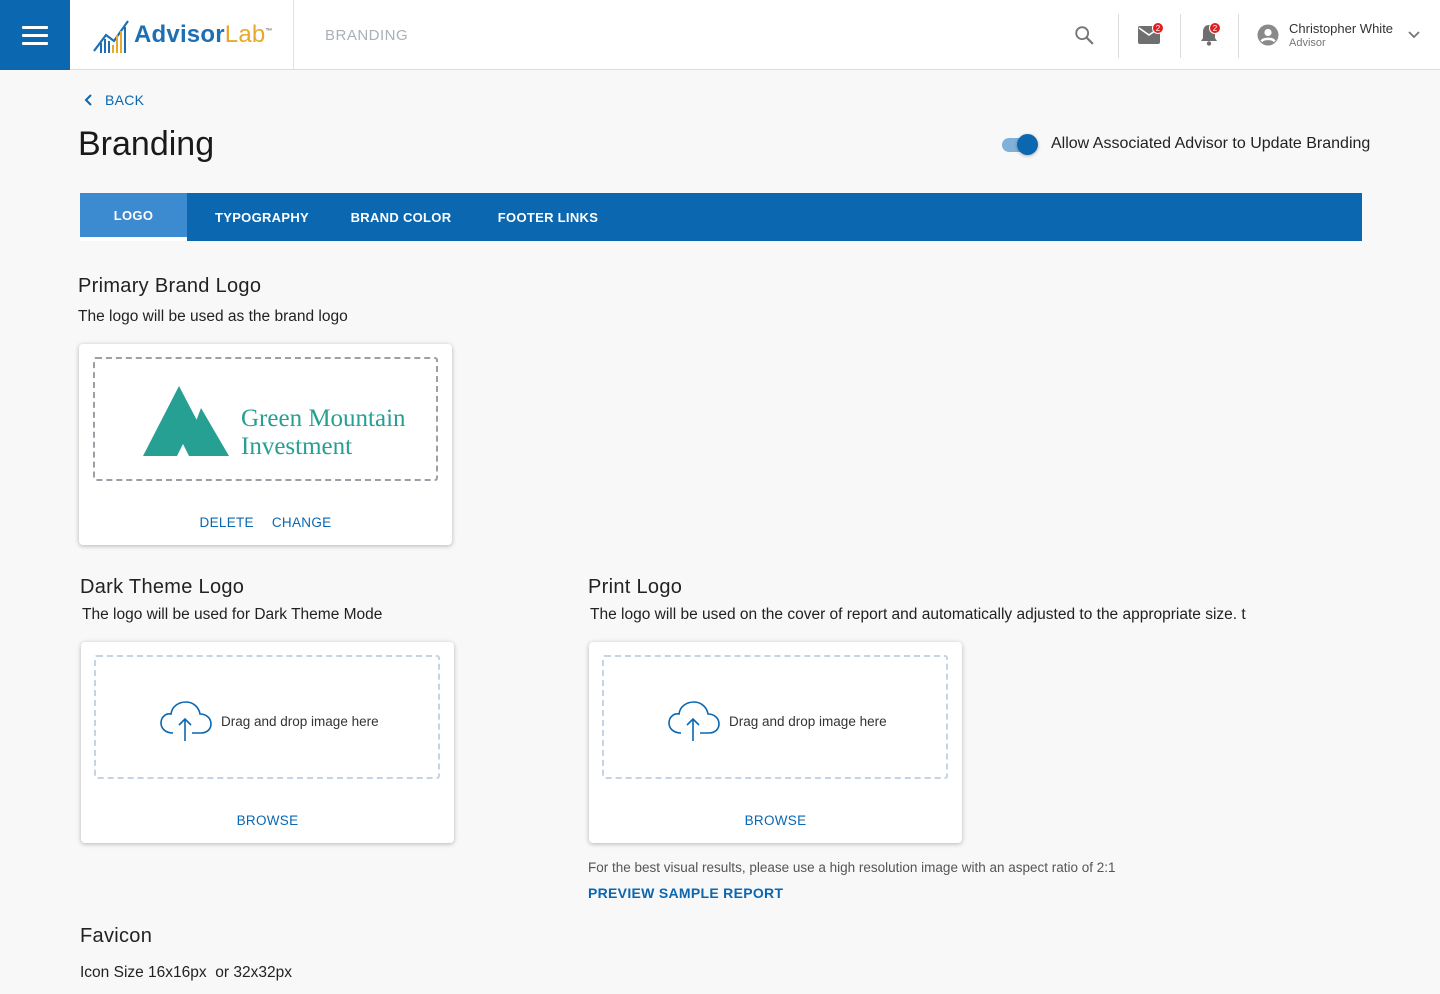 The width and height of the screenshot is (1440, 994). What do you see at coordinates (146, 144) in the screenshot?
I see `page-title: Branding` at bounding box center [146, 144].